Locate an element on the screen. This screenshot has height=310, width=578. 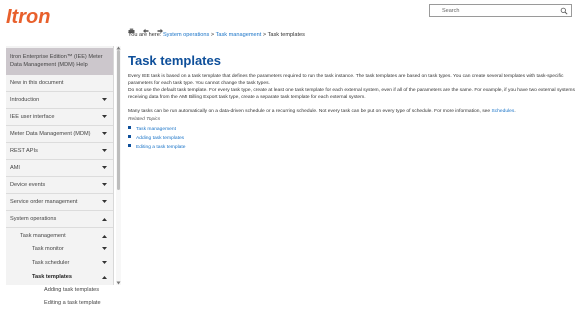
breadcrumb-prefix: You are here: is located at coordinates (145, 35).